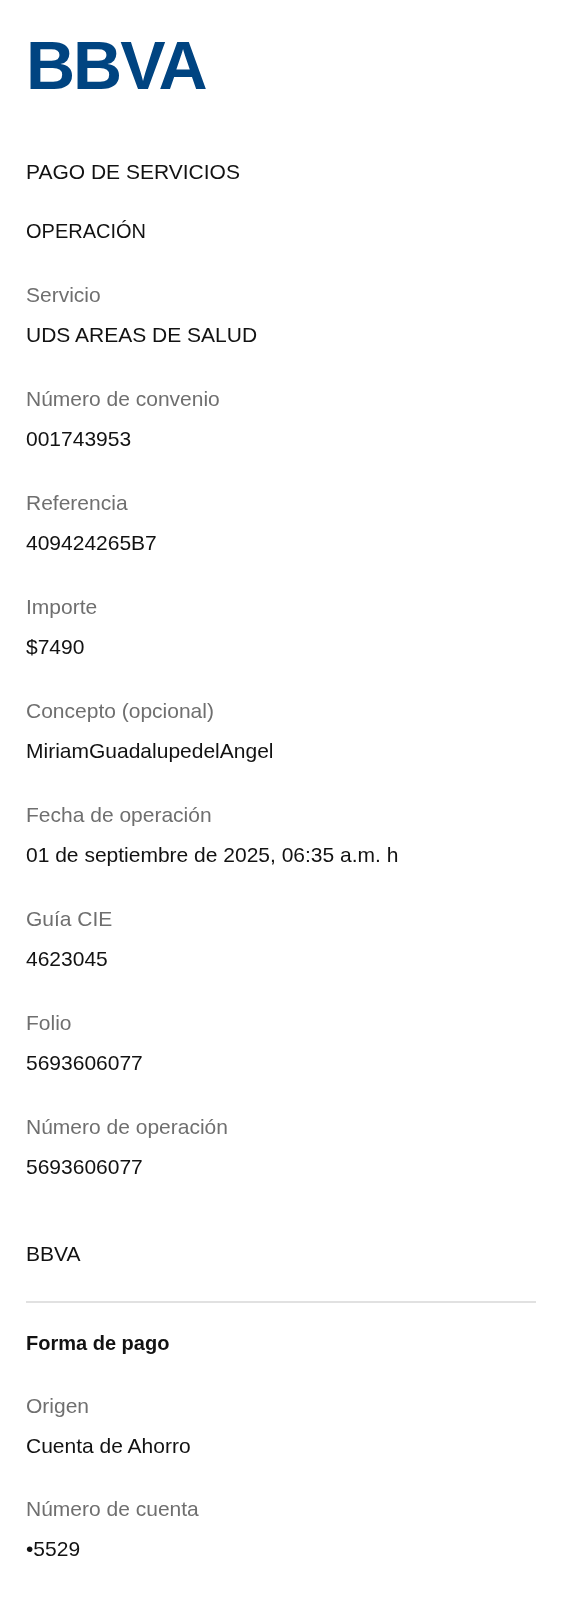 This screenshot has width=572, height=1600. What do you see at coordinates (49, 1023) in the screenshot?
I see `field-label: Folio` at bounding box center [49, 1023].